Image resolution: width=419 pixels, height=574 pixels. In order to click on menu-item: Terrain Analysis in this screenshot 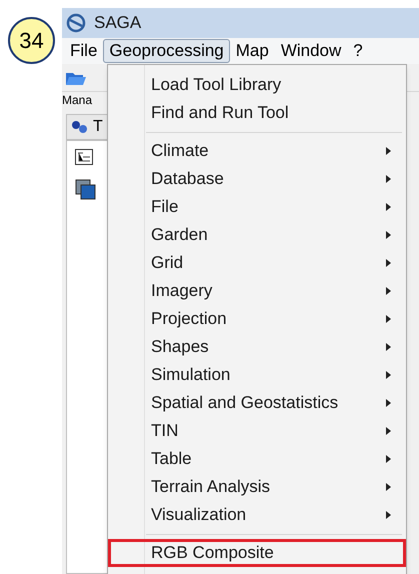, I will do `click(257, 487)`.